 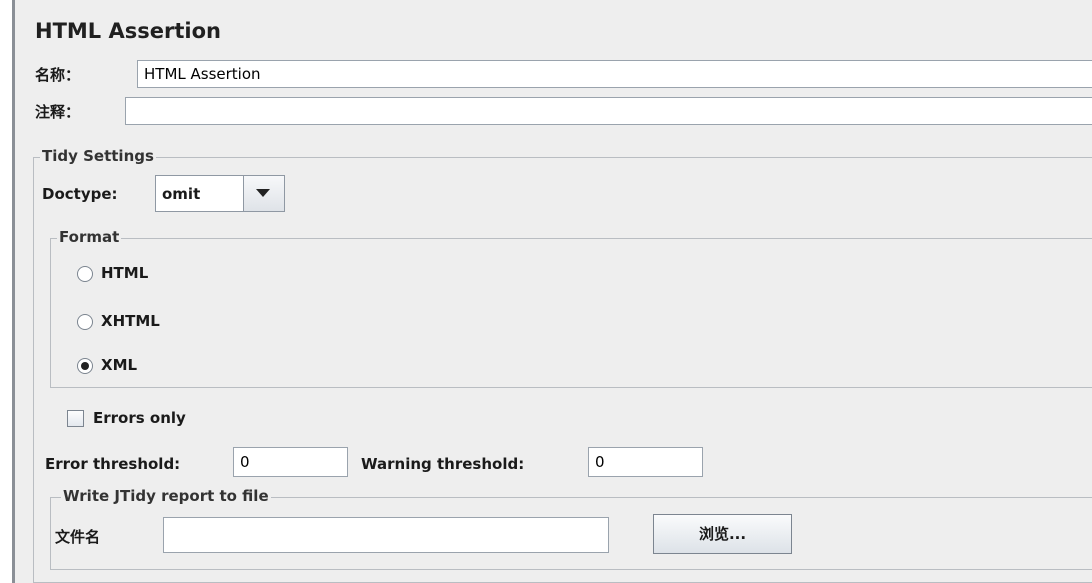 What do you see at coordinates (113, 464) in the screenshot?
I see `error-threshold-label: Error threshold:` at bounding box center [113, 464].